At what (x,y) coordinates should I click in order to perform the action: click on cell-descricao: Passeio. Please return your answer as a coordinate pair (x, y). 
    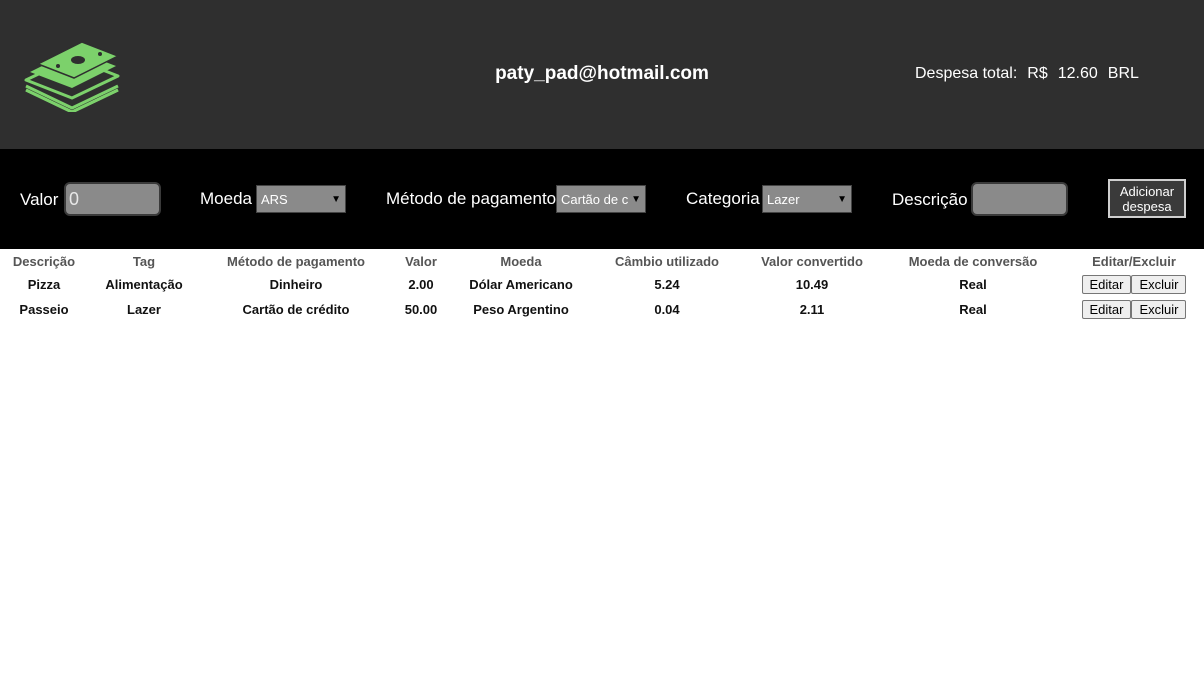
    Looking at the image, I should click on (44, 309).